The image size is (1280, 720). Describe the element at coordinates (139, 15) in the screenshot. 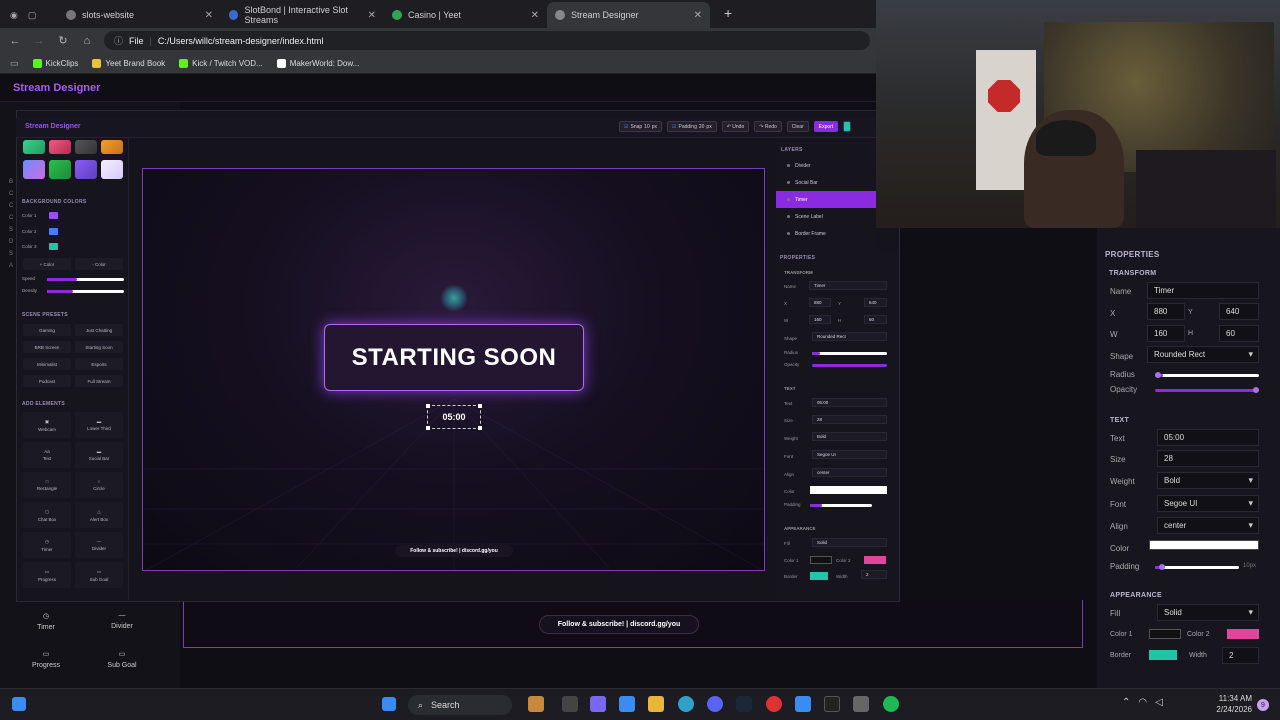

I see `tab-slots-website: slots-website ✕` at that location.